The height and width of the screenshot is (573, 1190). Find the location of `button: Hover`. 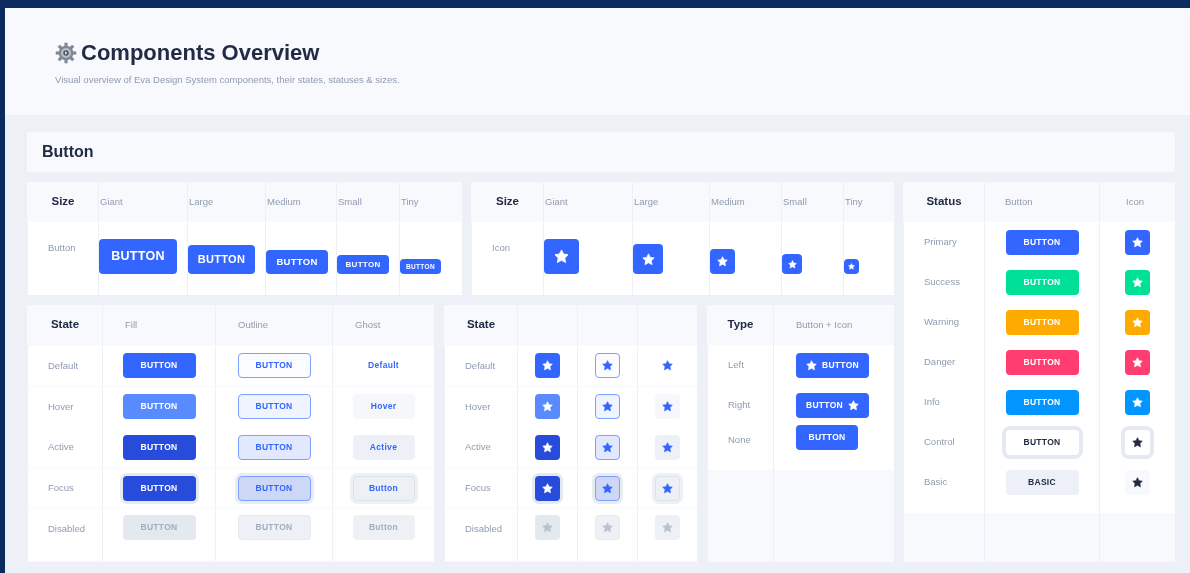

button: Hover is located at coordinates (383, 407).